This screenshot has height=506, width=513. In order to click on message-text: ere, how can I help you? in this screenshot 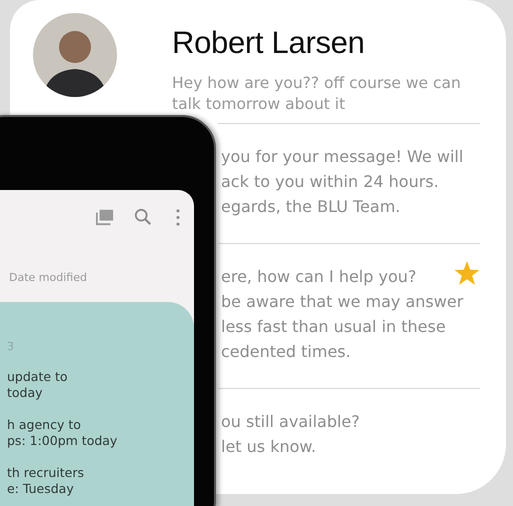, I will do `click(318, 277)`.